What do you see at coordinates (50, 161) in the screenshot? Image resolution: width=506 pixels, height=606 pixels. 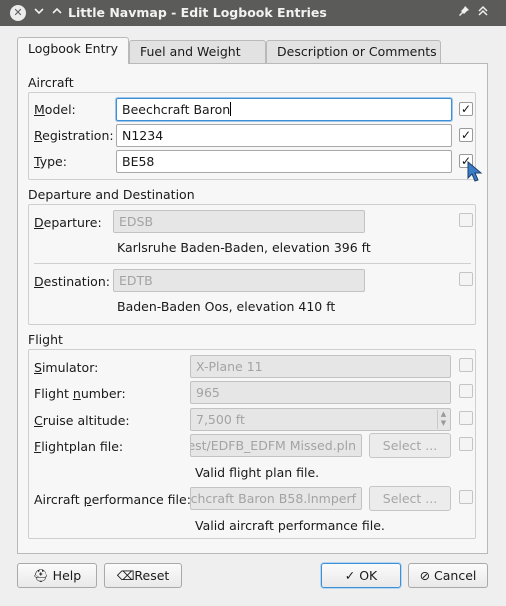 I see `type-label: Type:` at bounding box center [50, 161].